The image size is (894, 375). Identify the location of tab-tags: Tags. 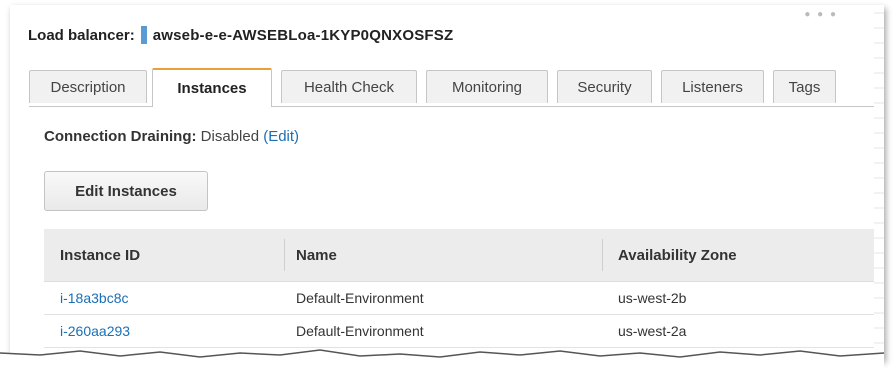
(804, 86).